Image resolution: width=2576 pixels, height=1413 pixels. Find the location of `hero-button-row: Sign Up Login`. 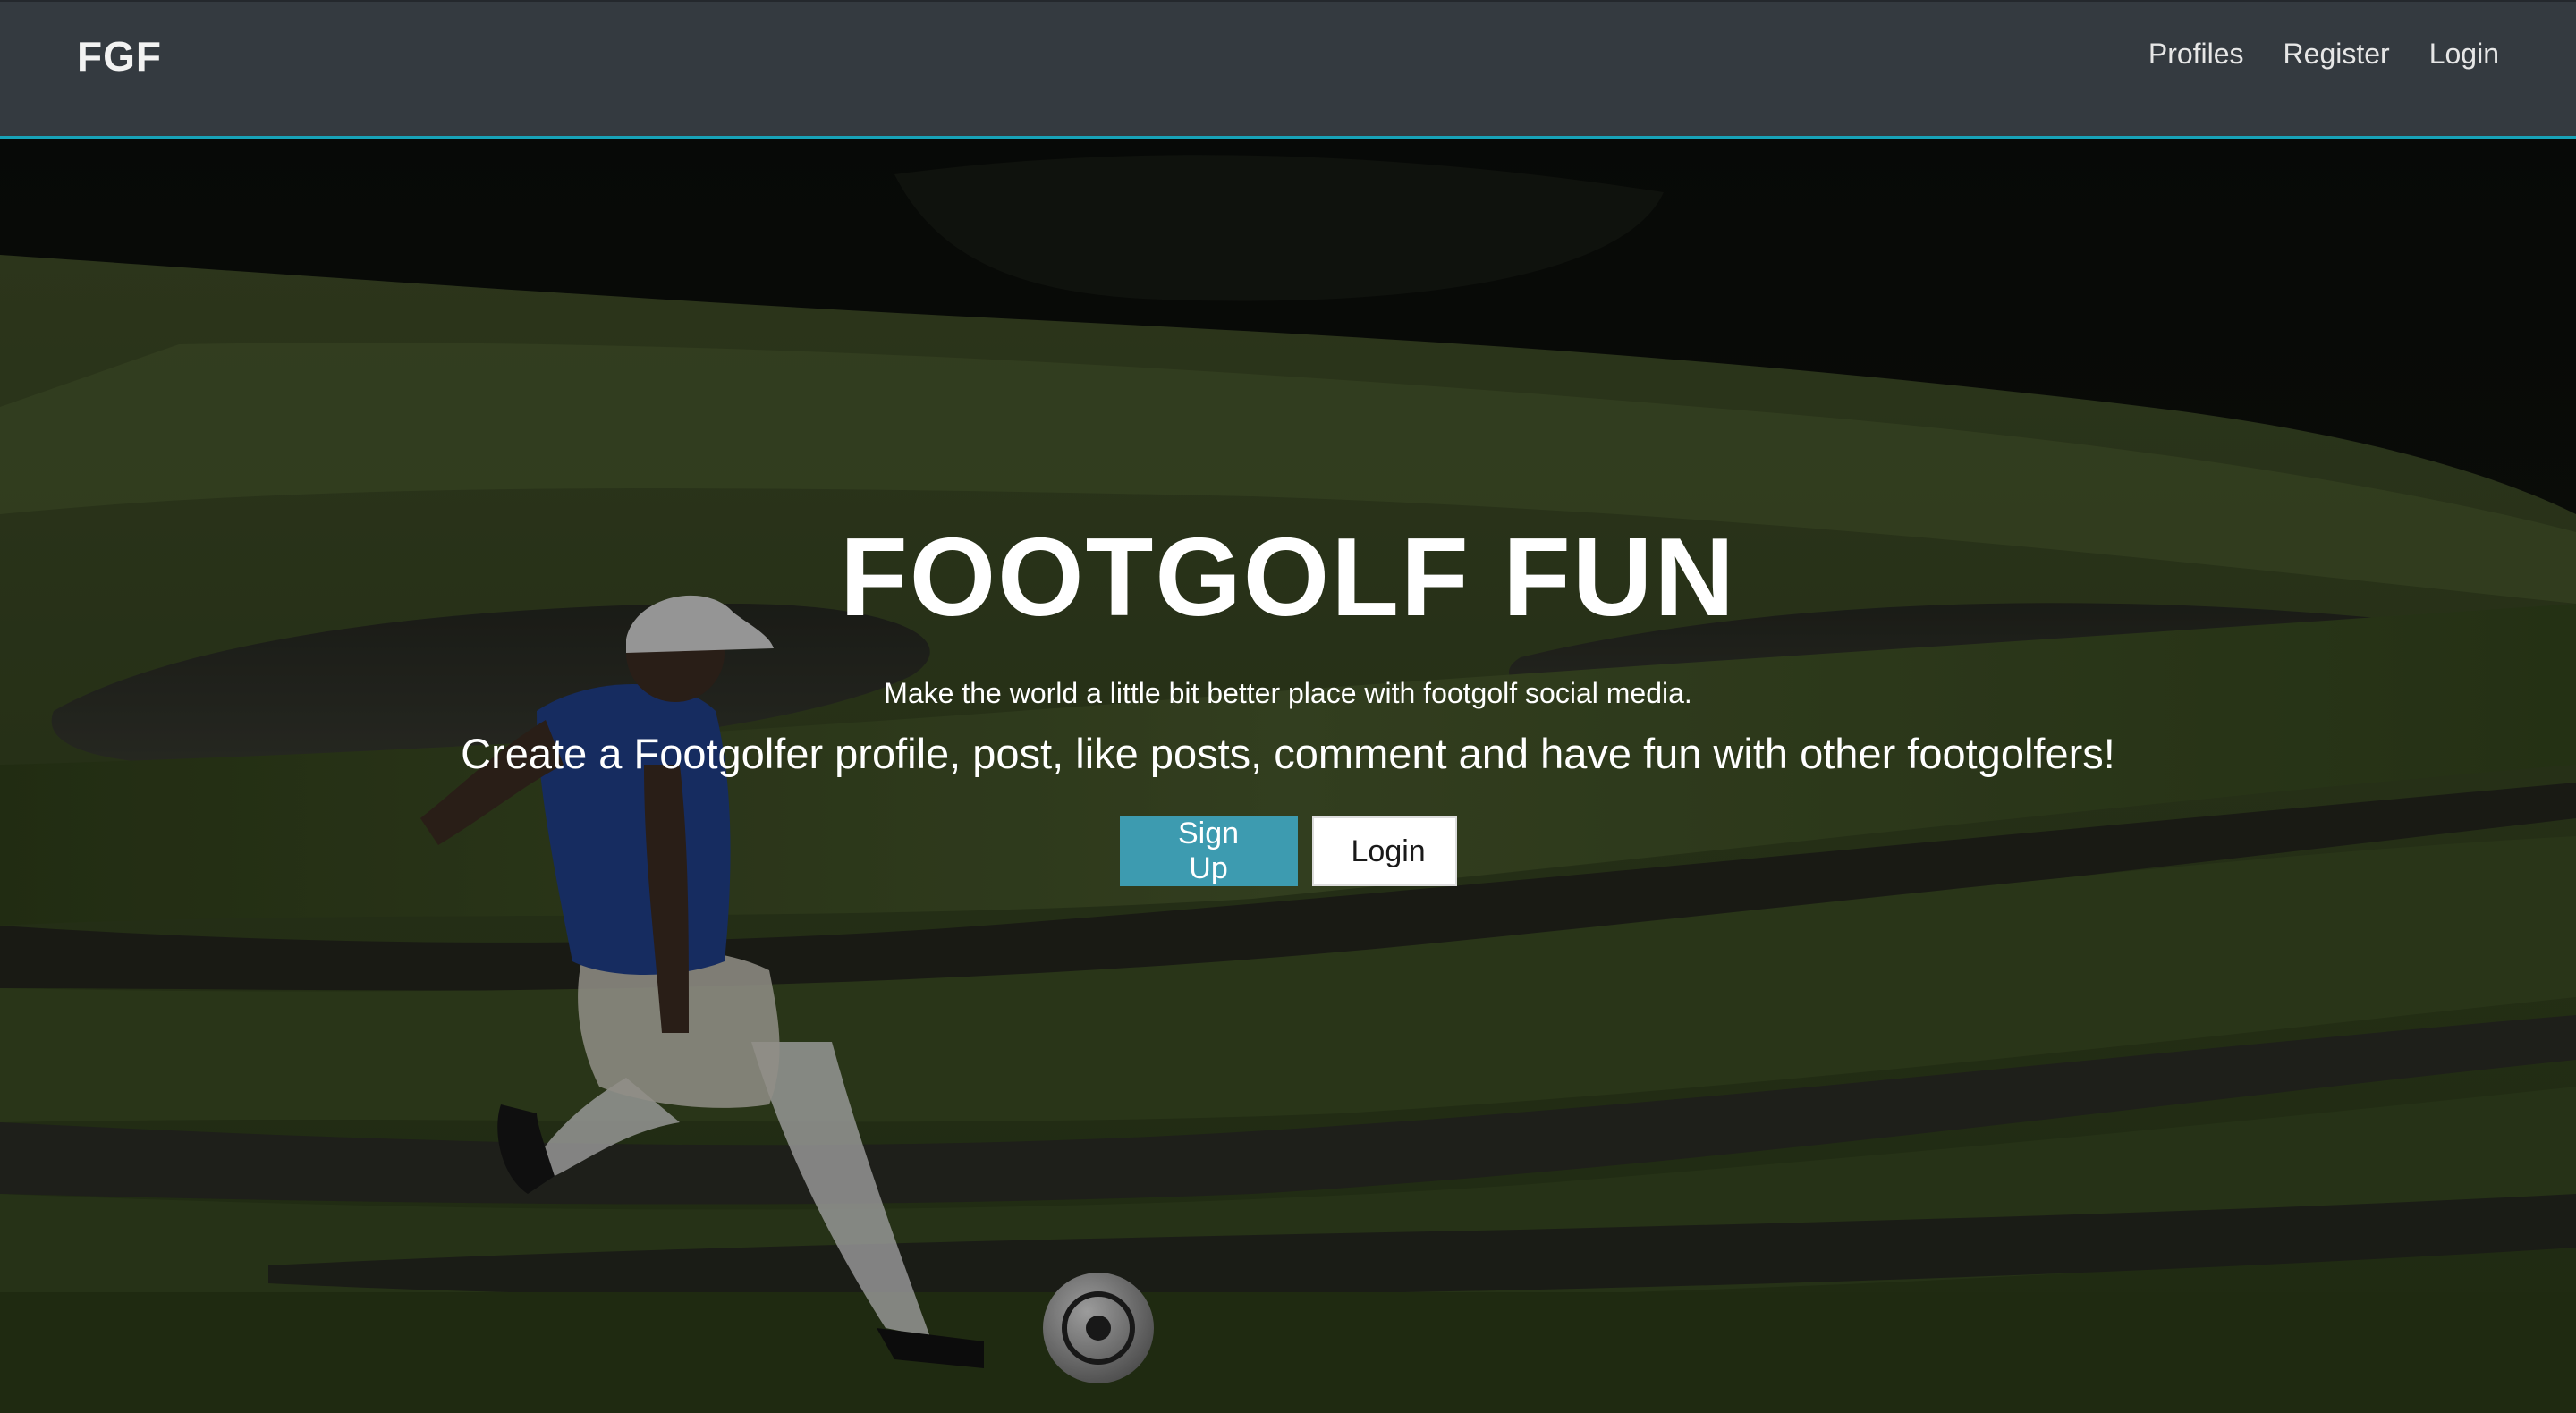

hero-button-row: Sign Up Login is located at coordinates (1288, 851).